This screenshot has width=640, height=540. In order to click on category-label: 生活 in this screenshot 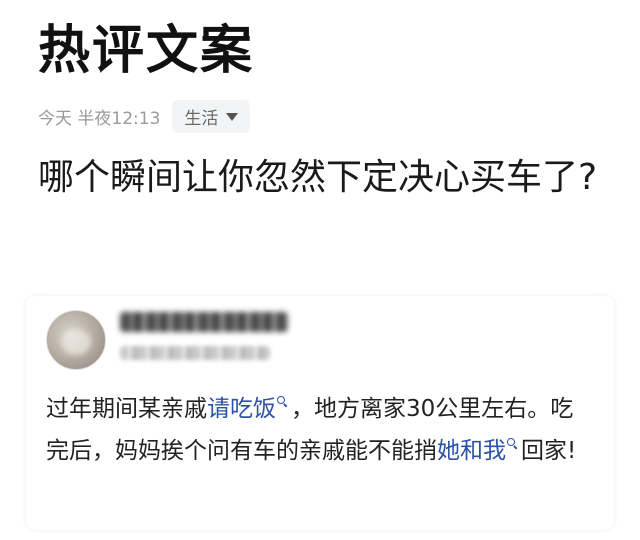, I will do `click(201, 119)`.